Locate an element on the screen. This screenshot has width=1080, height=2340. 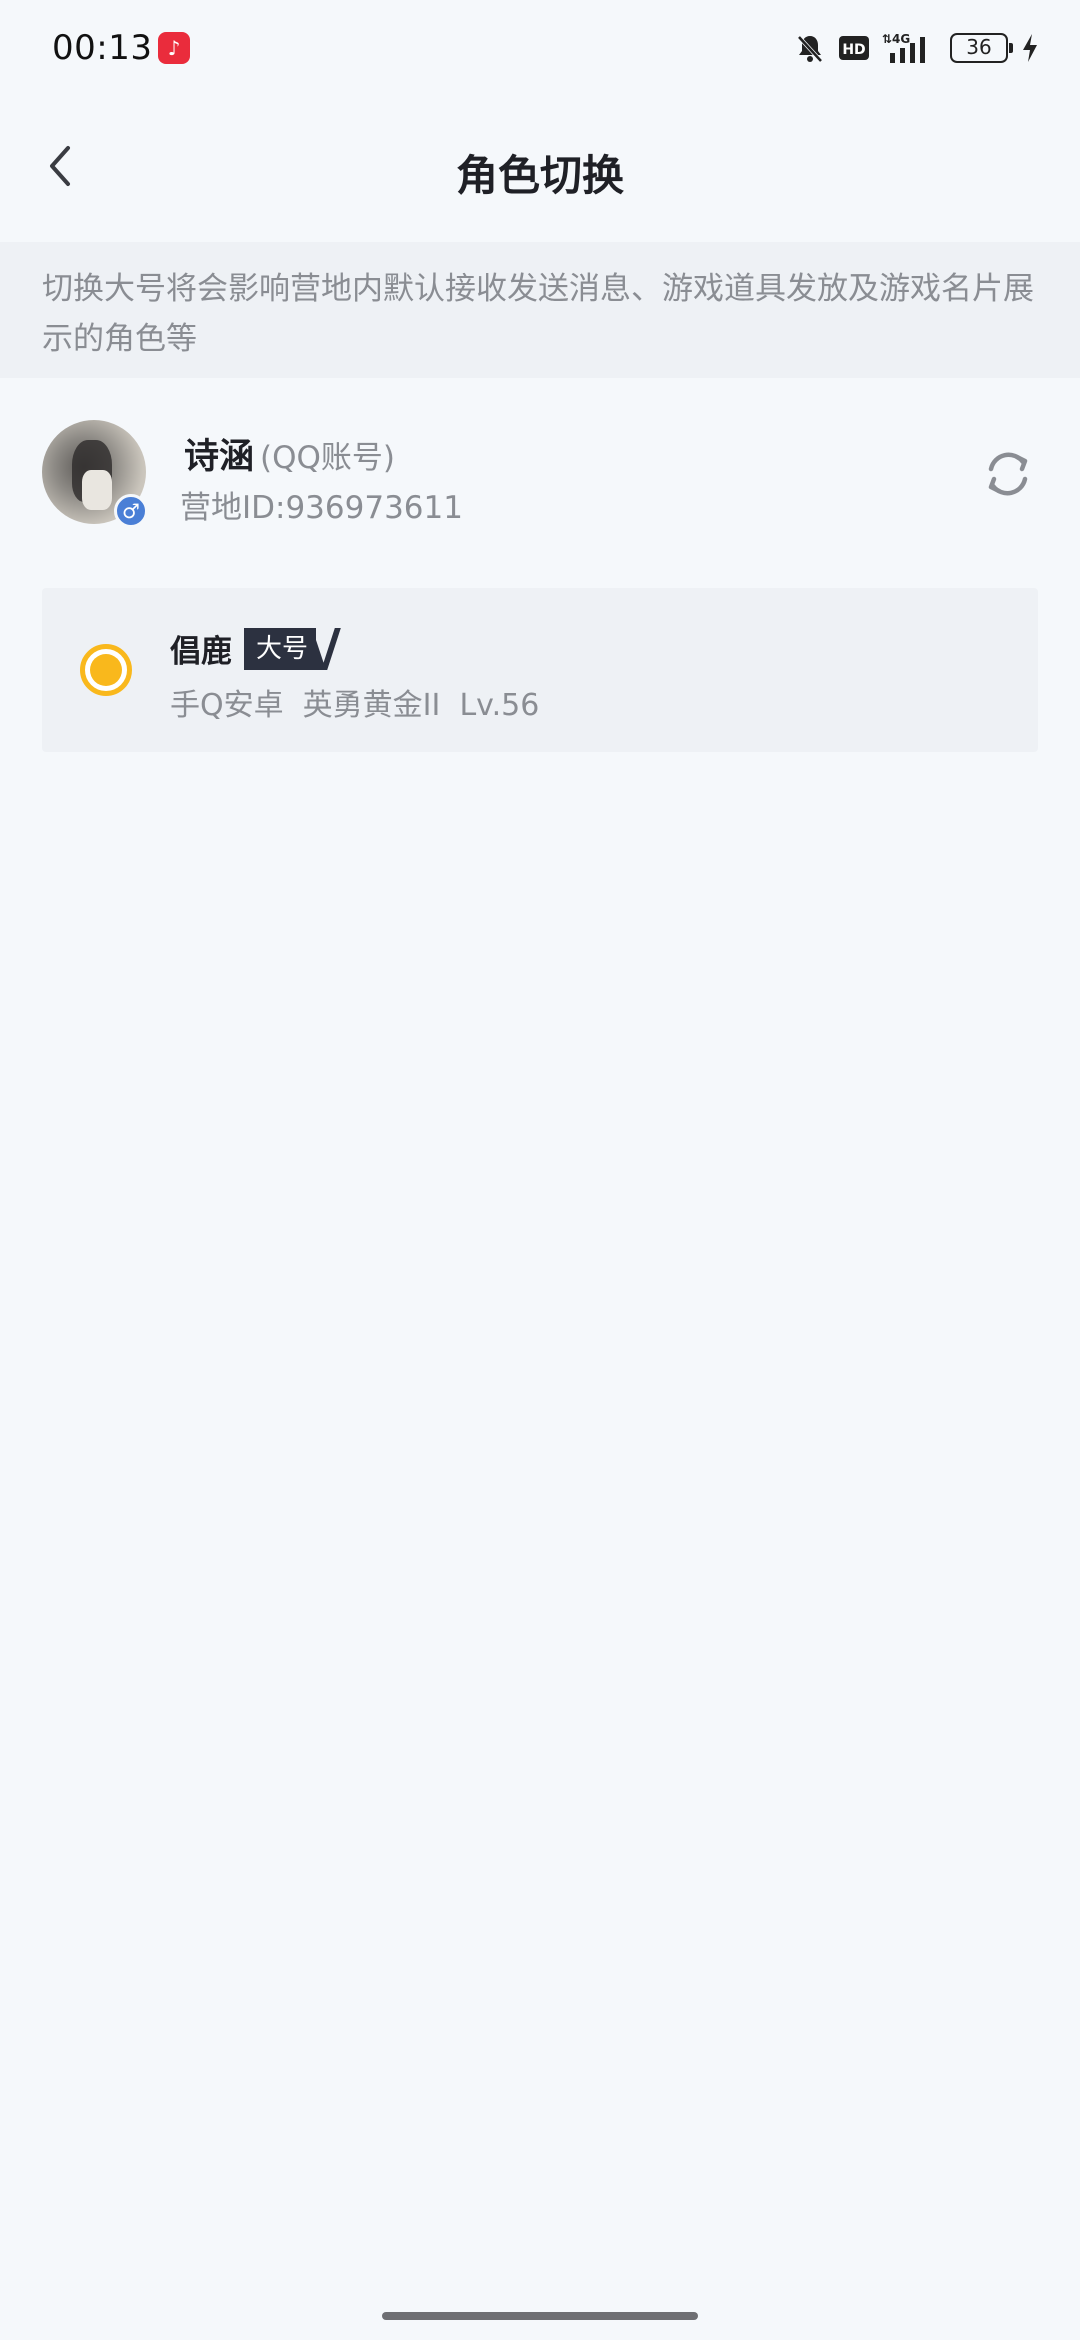
account-name: 诗涵 is located at coordinates (219, 457).